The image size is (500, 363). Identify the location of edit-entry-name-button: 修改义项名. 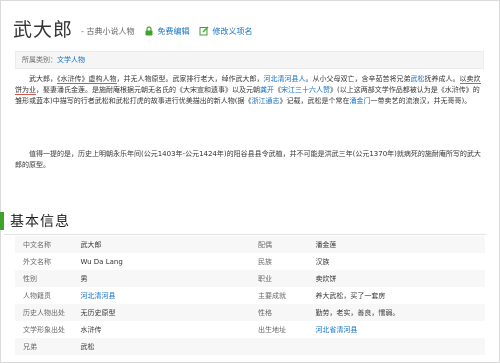
(225, 31).